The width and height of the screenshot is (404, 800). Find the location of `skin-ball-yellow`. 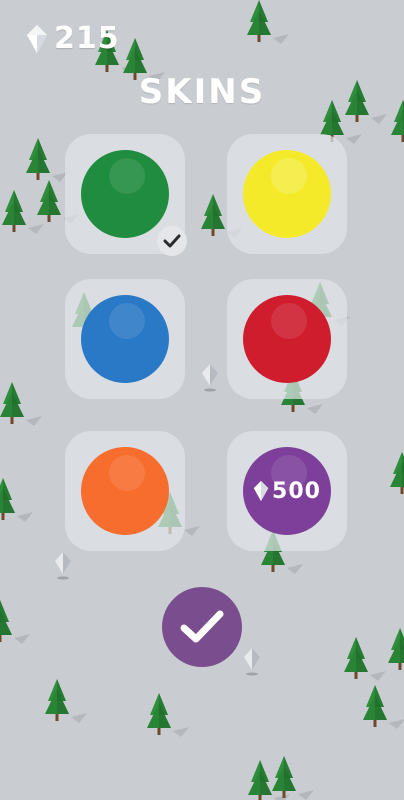

skin-ball-yellow is located at coordinates (287, 194).